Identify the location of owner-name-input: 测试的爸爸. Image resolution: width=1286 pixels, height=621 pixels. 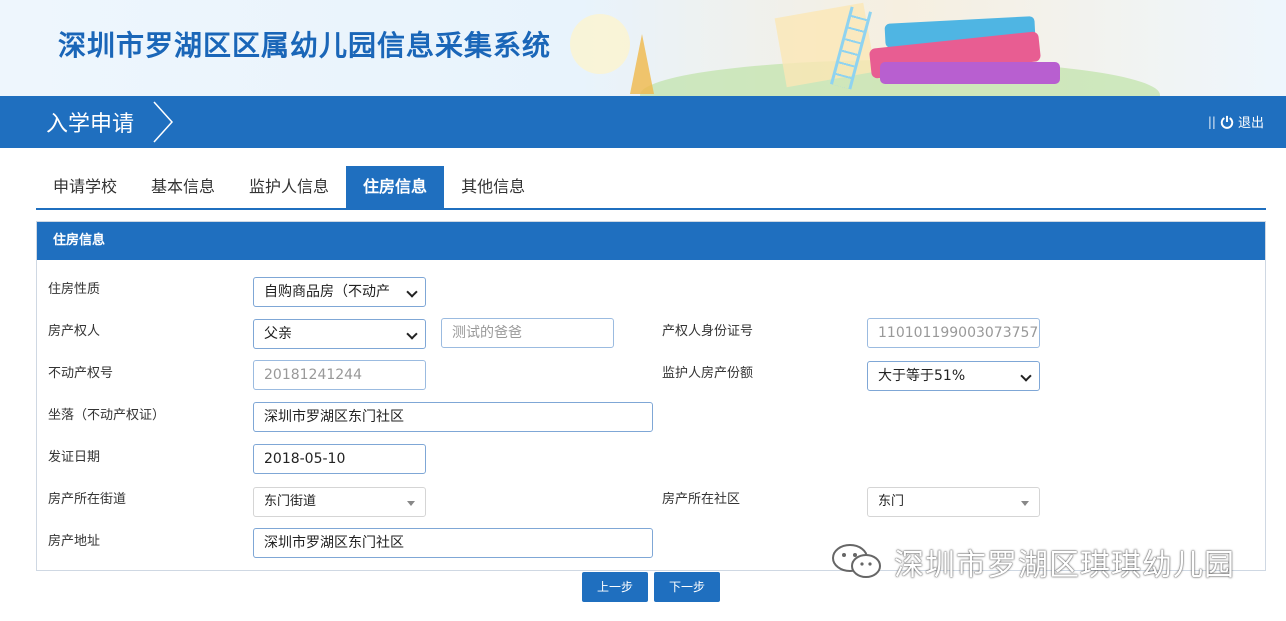
(527, 333).